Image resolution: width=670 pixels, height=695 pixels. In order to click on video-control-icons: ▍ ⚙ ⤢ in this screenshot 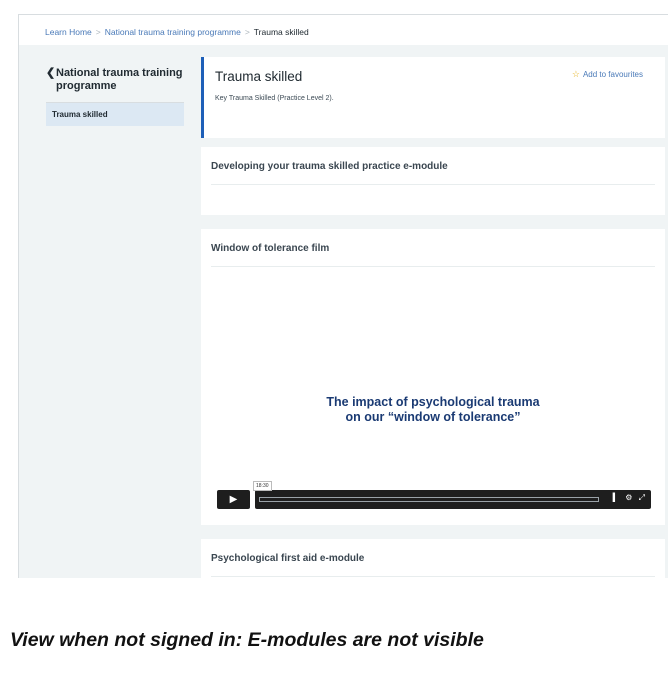, I will do `click(630, 498)`.